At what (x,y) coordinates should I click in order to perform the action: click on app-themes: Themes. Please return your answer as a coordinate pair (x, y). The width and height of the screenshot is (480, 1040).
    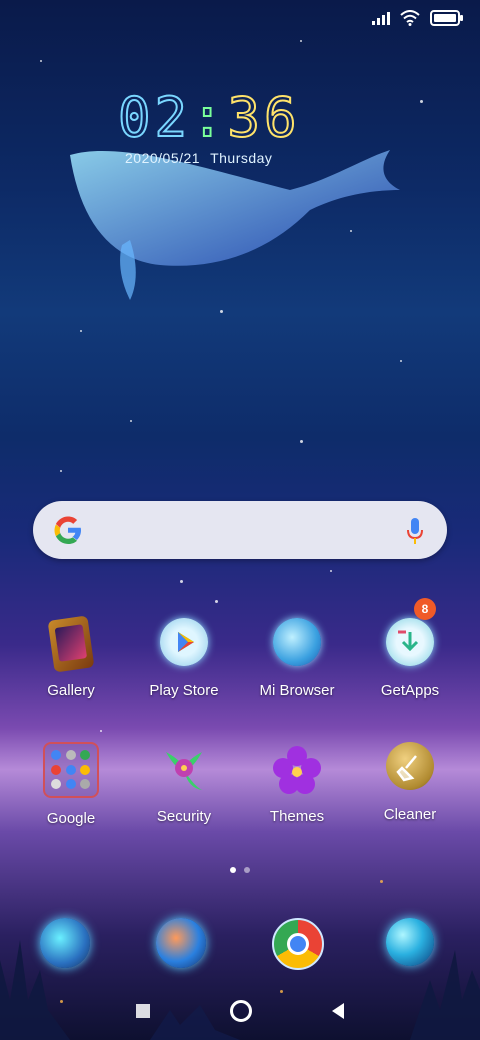
    Looking at the image, I should click on (297, 783).